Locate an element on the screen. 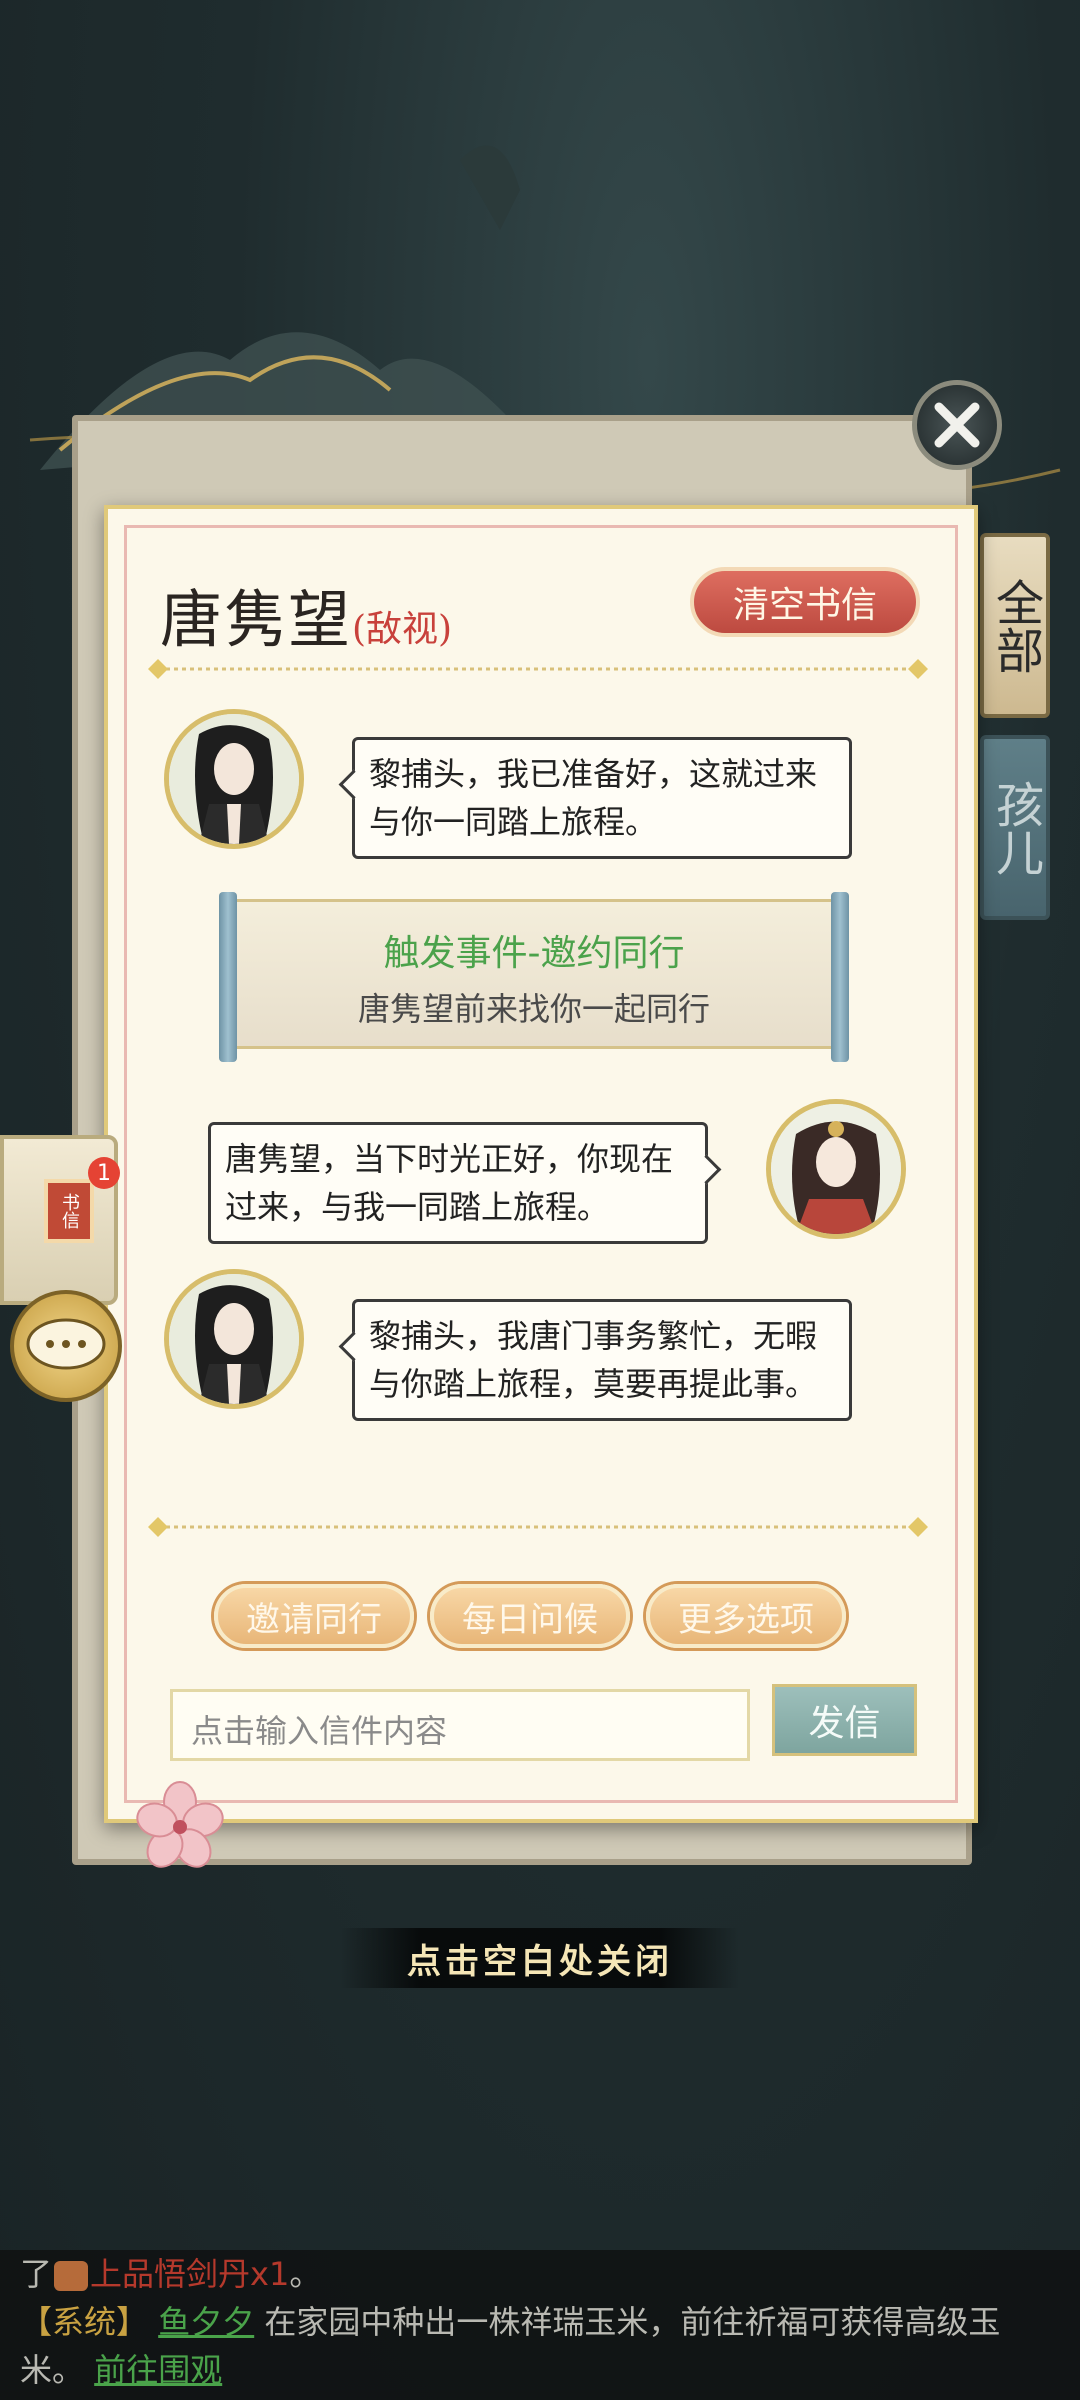 The width and height of the screenshot is (1080, 2400). scroll-rod-right is located at coordinates (840, 977).